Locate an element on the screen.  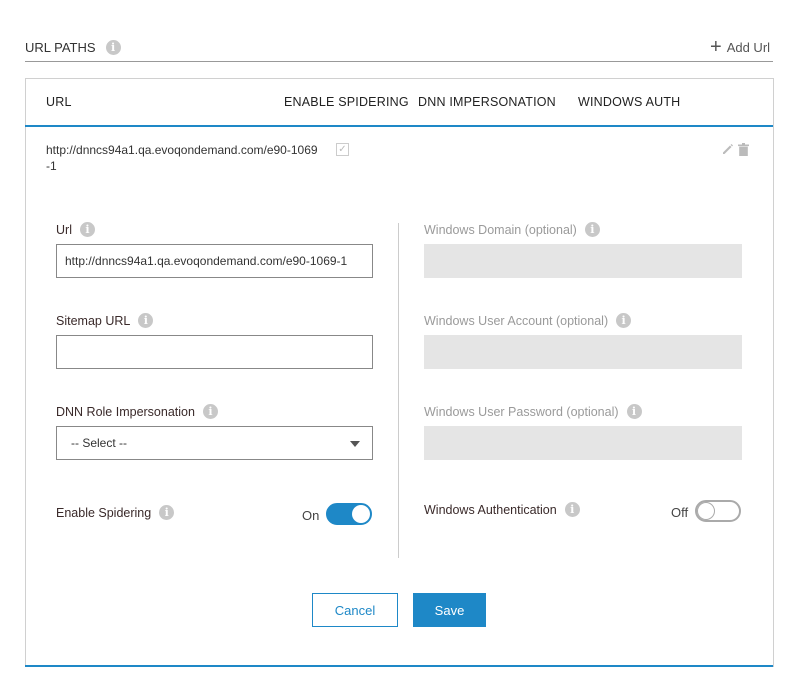
windows-authentication-label-text: Windows Authentication is located at coordinates (490, 509).